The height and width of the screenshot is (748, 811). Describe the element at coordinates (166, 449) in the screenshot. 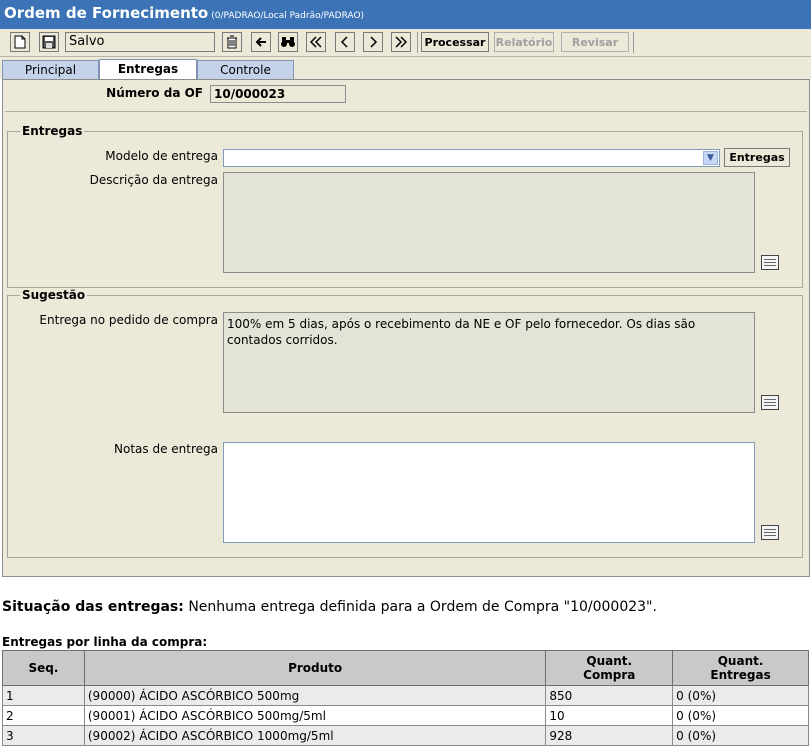

I see `notas-entrega-label: Notas de entrega` at that location.